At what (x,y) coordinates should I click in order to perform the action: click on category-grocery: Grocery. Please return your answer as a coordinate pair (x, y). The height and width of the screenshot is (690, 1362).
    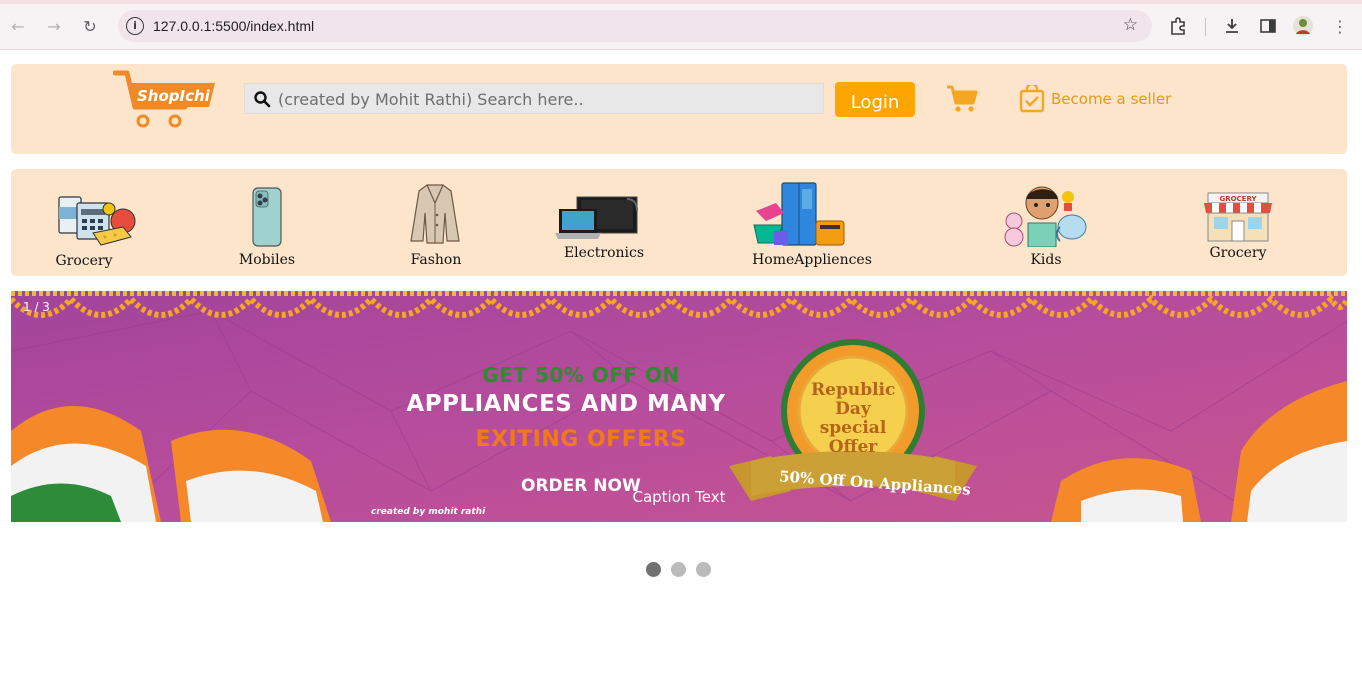
    Looking at the image, I should click on (83, 222).